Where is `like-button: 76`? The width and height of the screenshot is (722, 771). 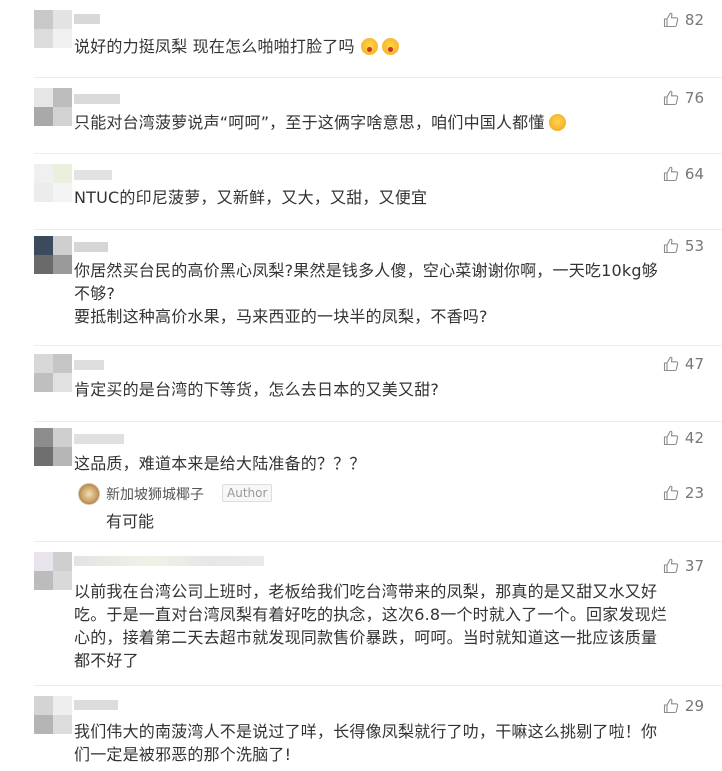
like-button: 76 is located at coordinates (683, 98).